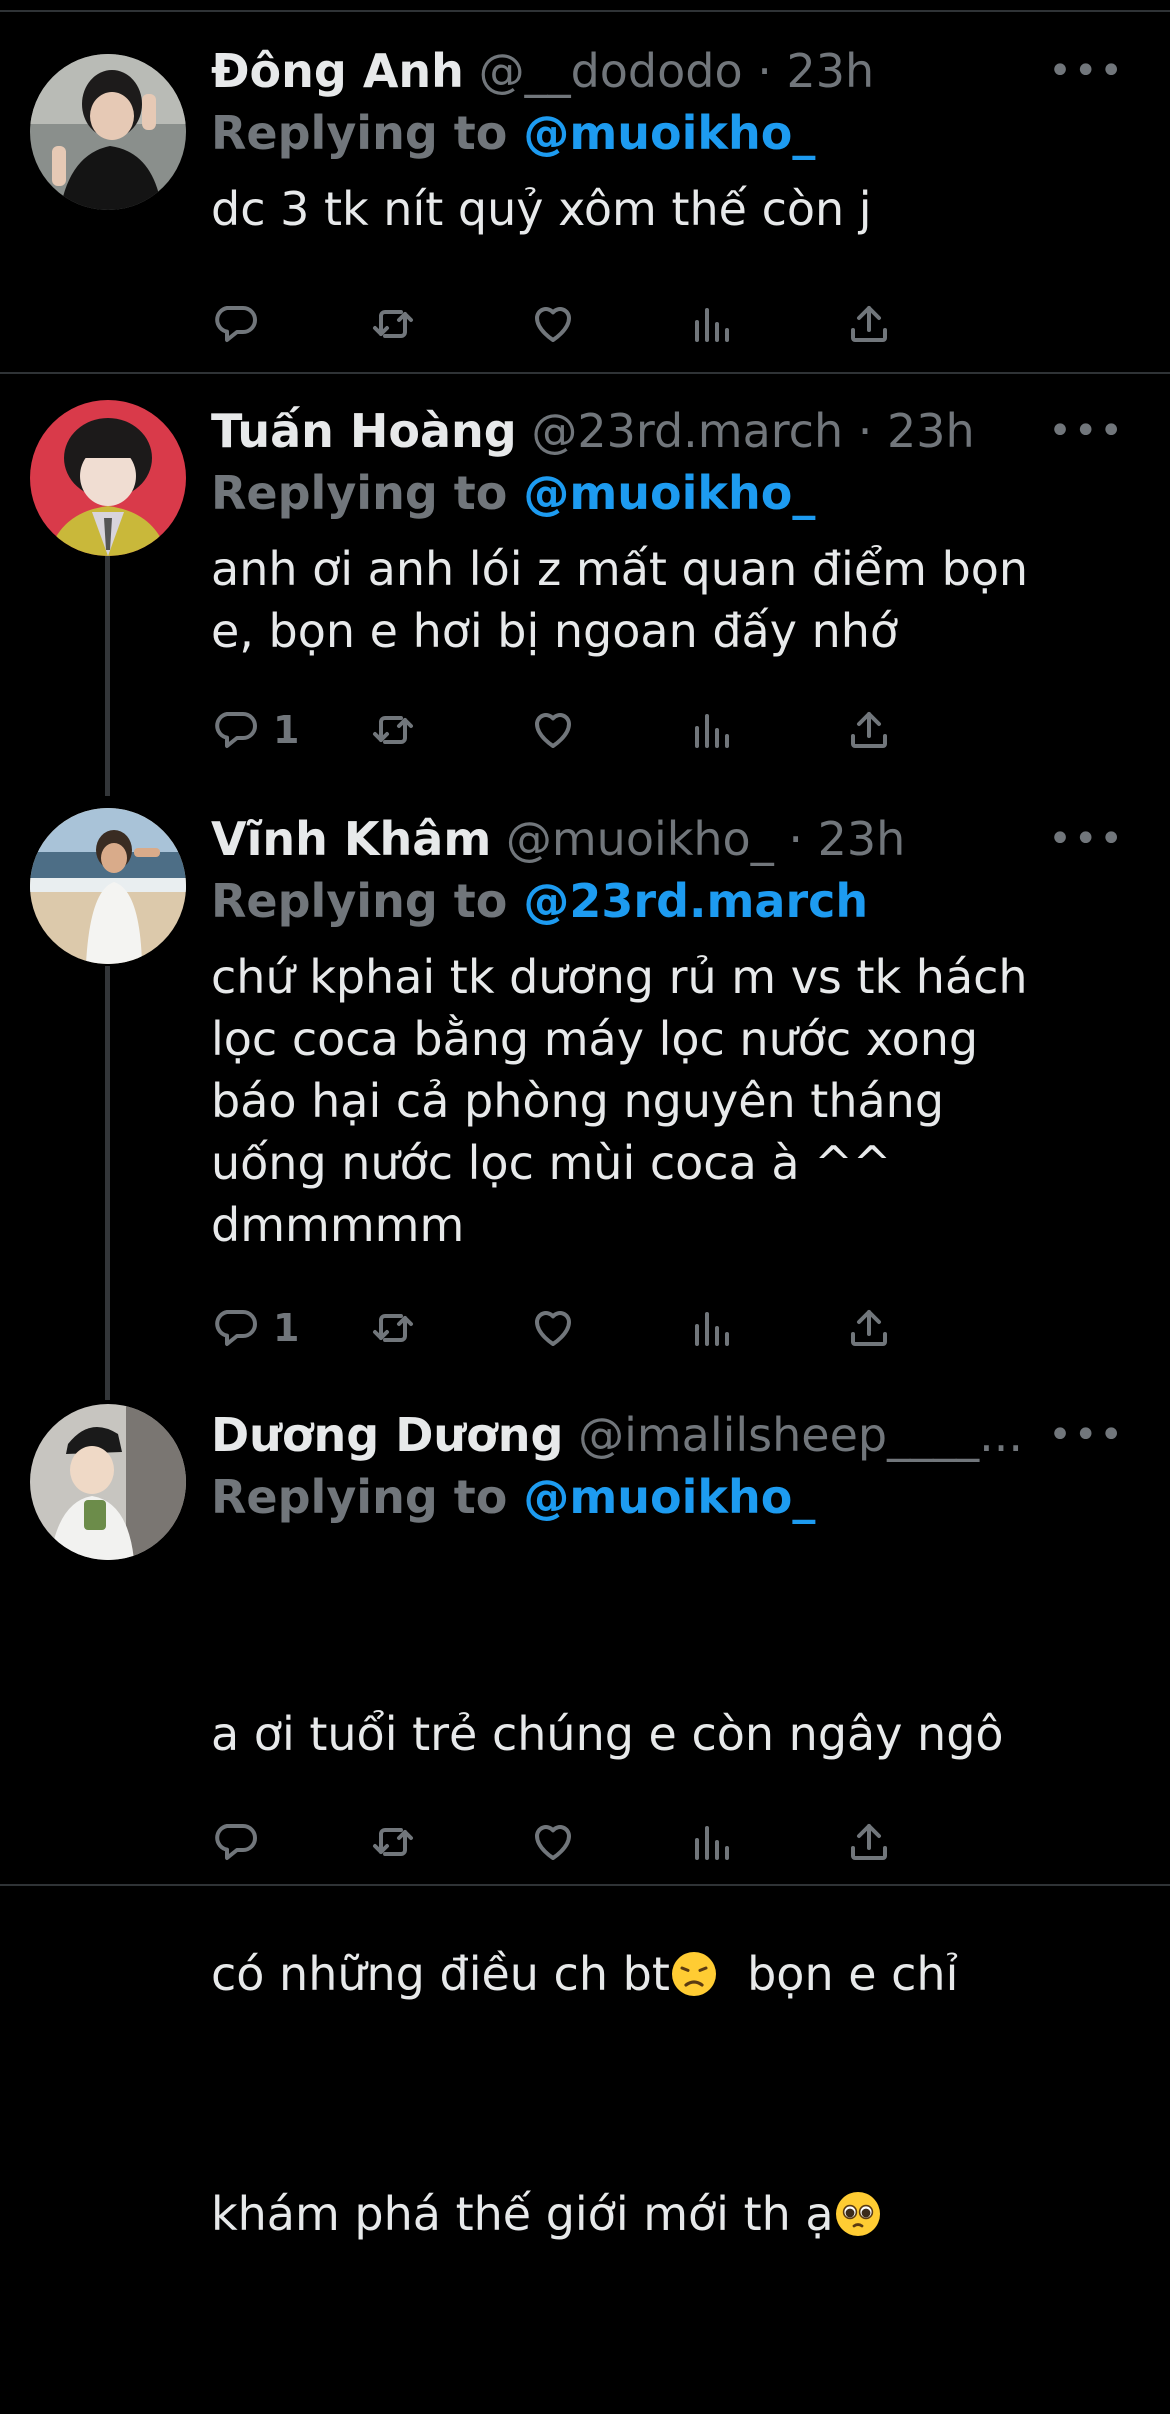 The height and width of the screenshot is (2414, 1170). Describe the element at coordinates (687, 431) in the screenshot. I see `user-handle: @23rd.march` at that location.